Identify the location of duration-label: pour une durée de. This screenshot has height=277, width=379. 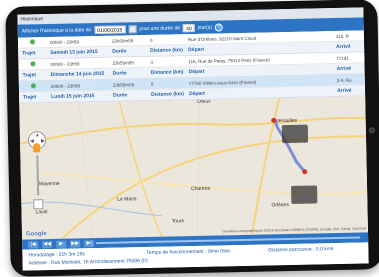
(160, 28).